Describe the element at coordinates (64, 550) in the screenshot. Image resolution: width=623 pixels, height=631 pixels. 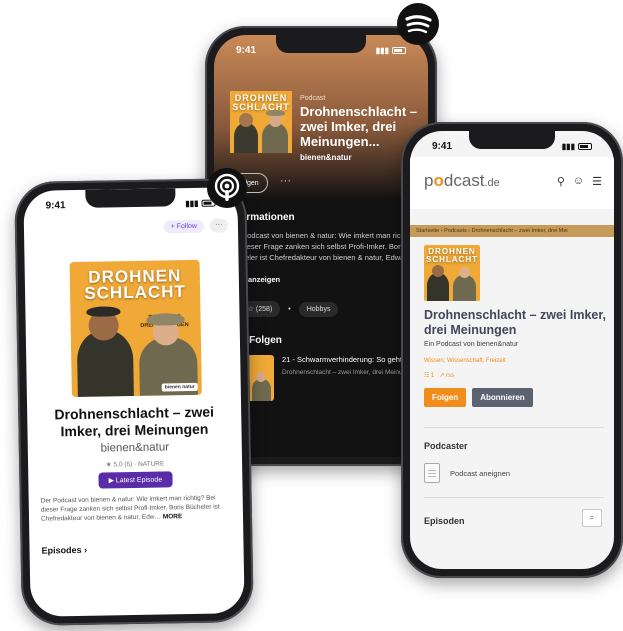
I see `episodes-link: Episodes ›` at that location.